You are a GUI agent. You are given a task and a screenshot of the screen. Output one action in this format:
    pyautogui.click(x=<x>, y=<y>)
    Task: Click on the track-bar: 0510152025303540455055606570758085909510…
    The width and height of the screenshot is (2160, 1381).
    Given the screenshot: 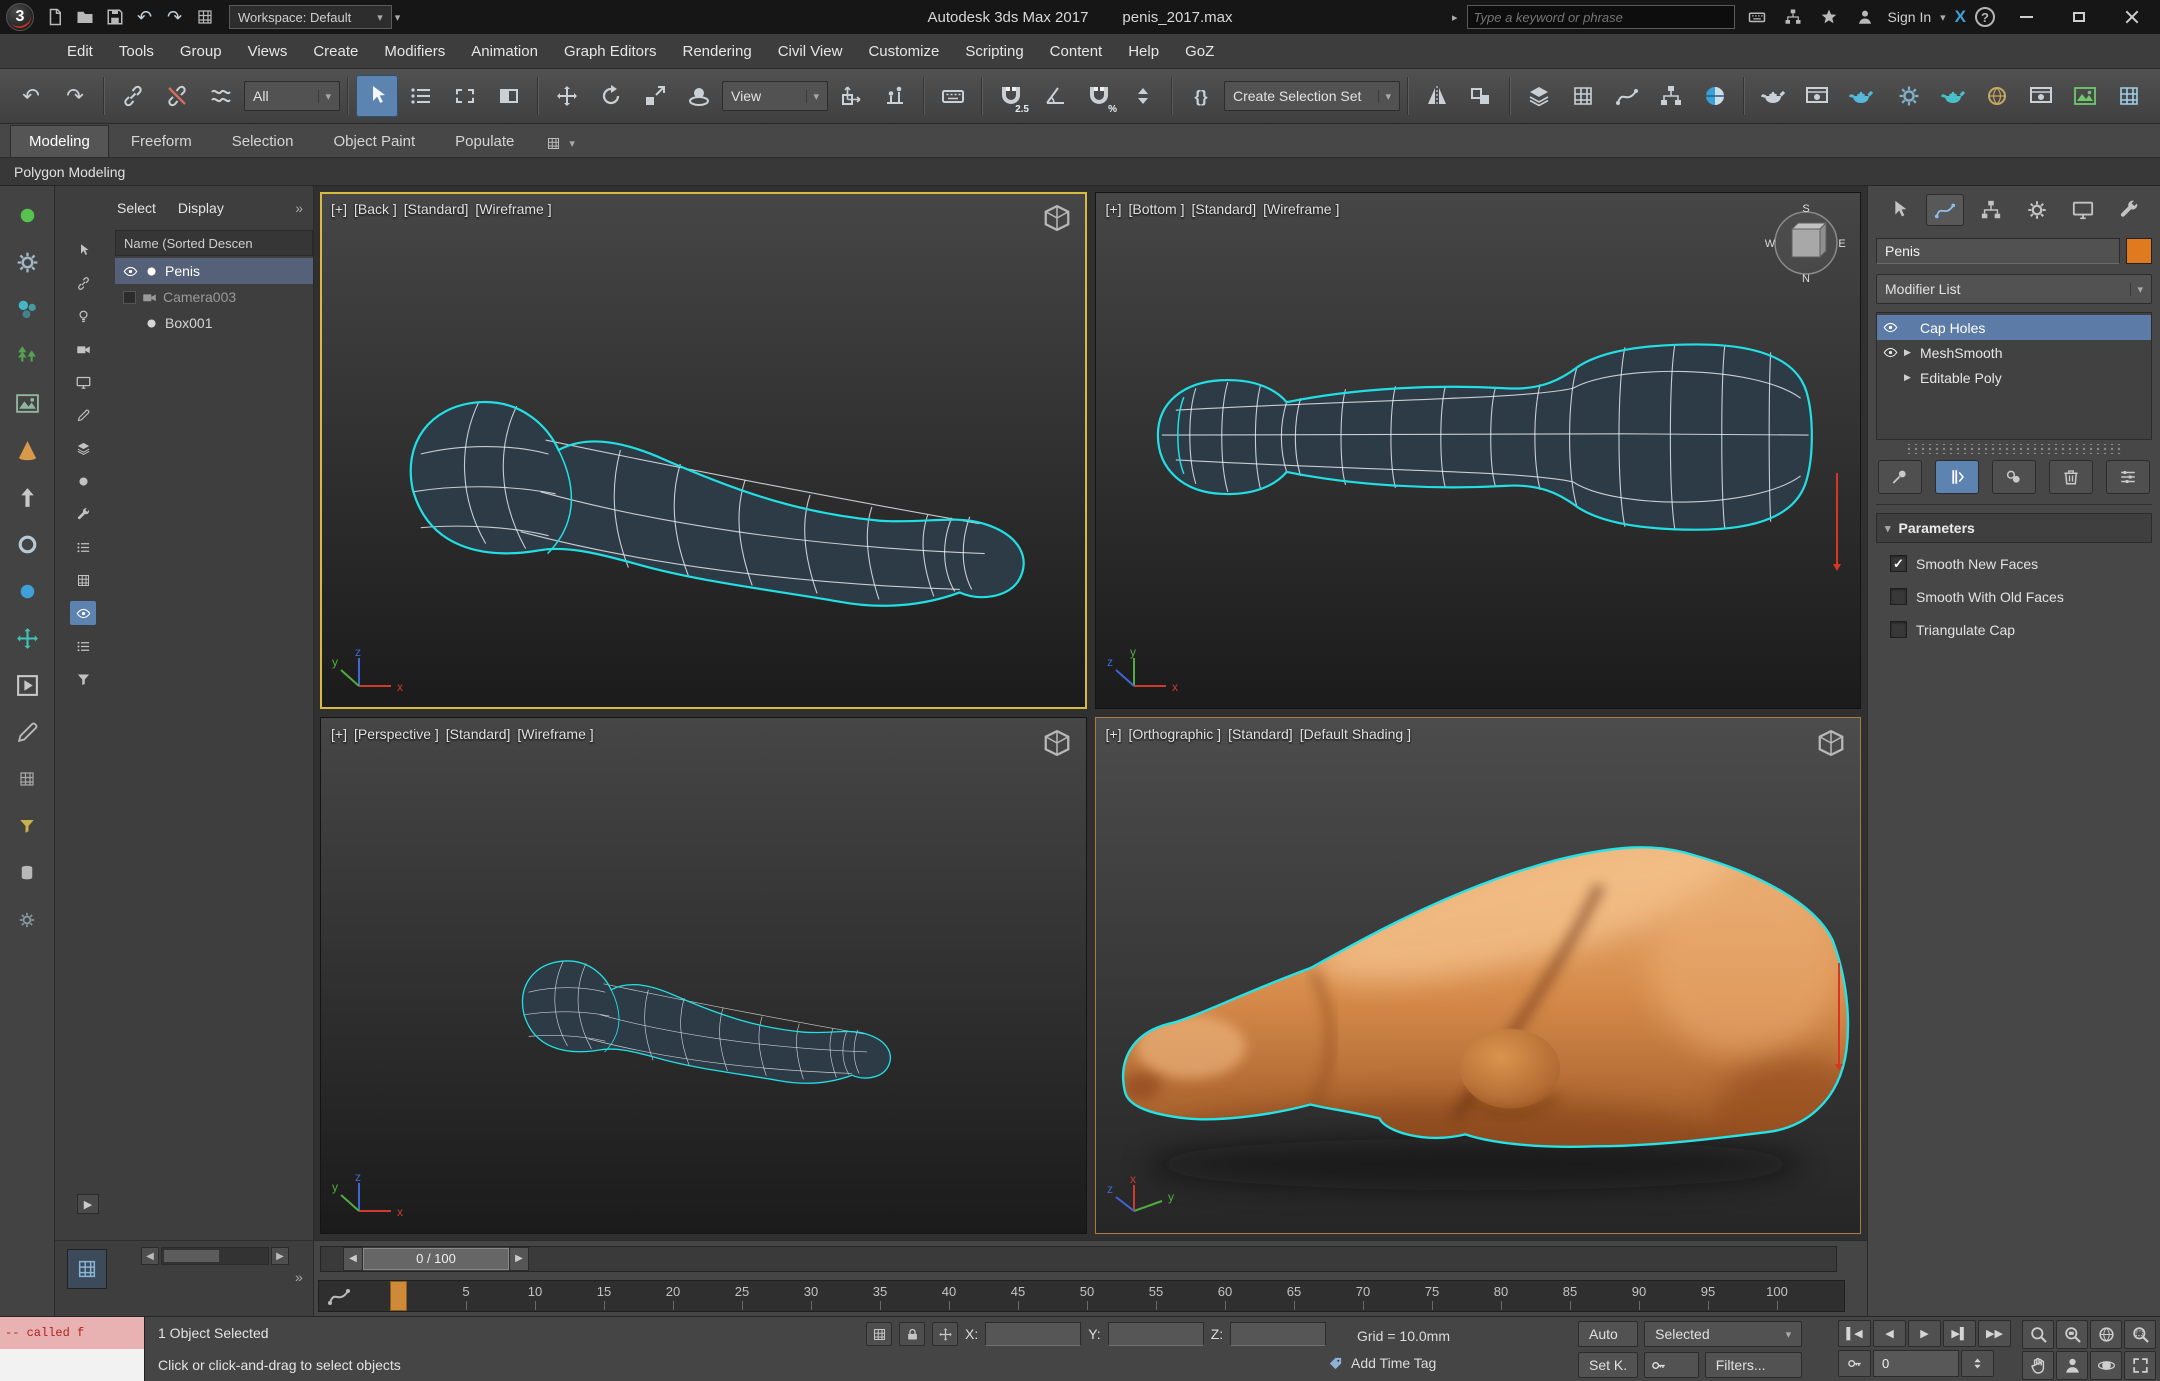 What is the action you would take?
    pyautogui.click(x=1090, y=1296)
    